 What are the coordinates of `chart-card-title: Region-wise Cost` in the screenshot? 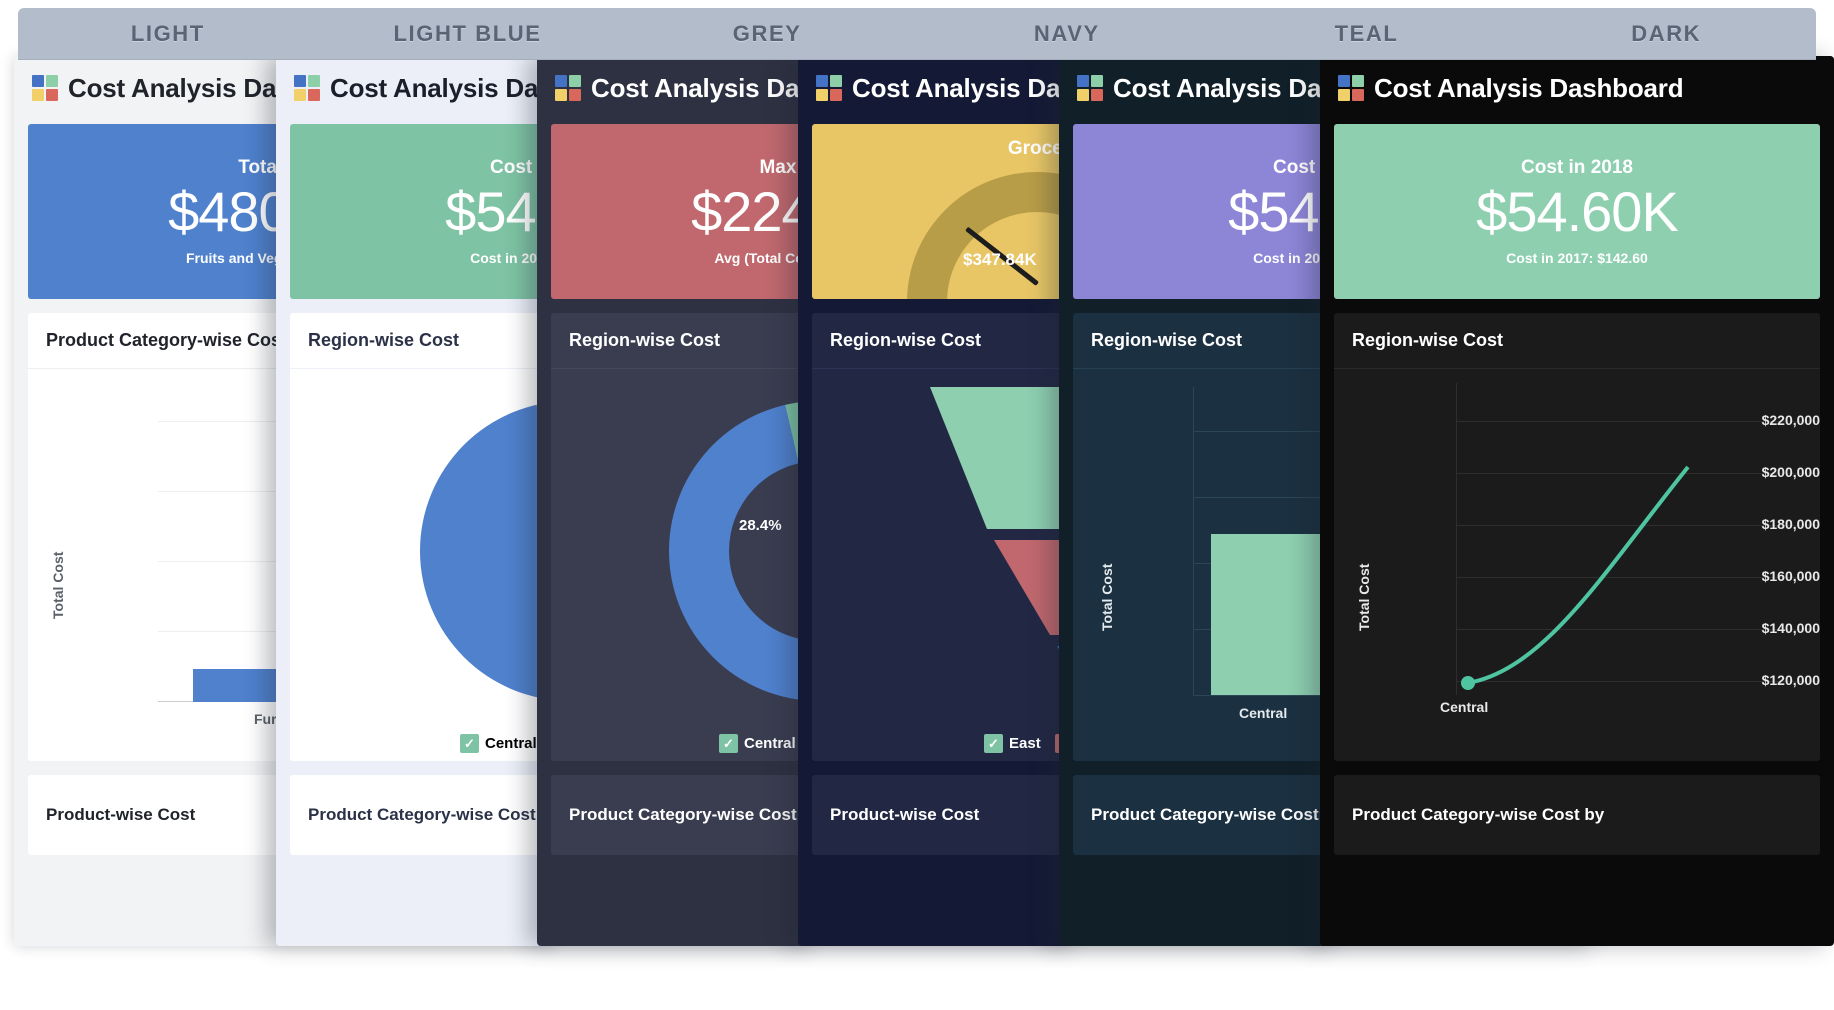 It's located at (1577, 341).